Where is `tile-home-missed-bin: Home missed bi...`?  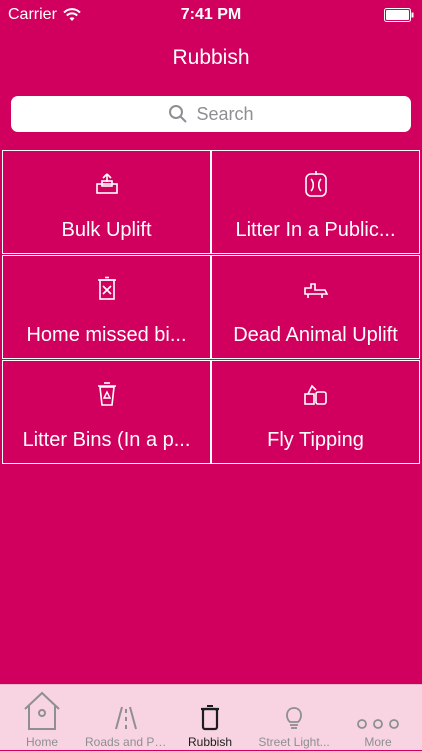 tile-home-missed-bin: Home missed bi... is located at coordinates (106, 307).